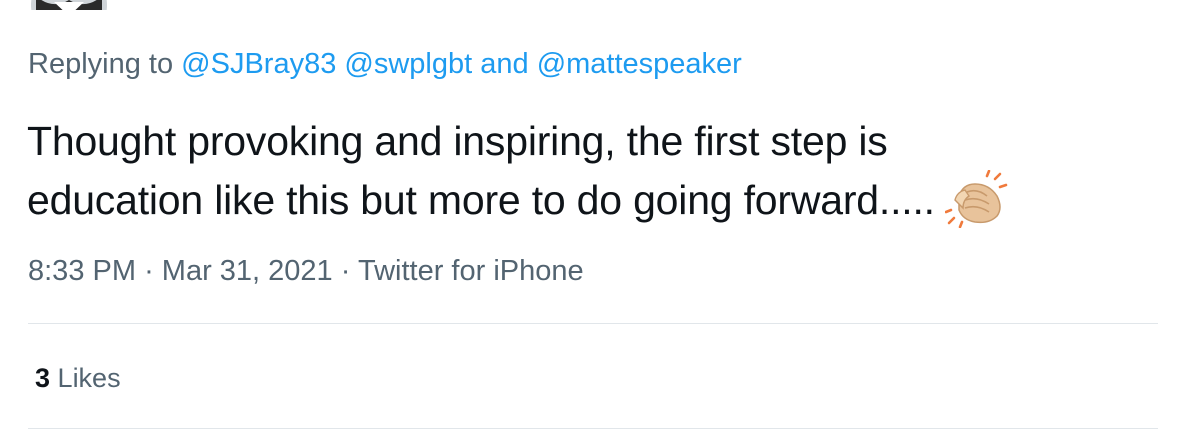 The height and width of the screenshot is (430, 1184). Describe the element at coordinates (101, 64) in the screenshot. I see `replying-to-label: Replying to` at that location.